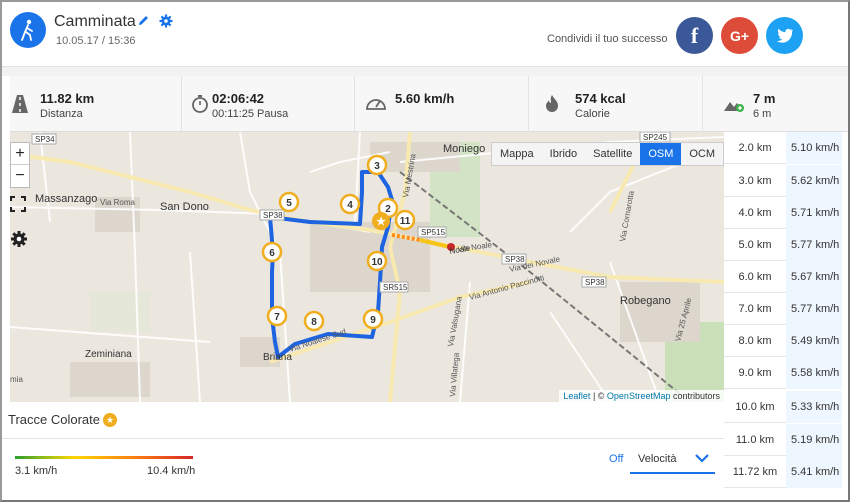 Image resolution: width=850 pixels, height=502 pixels. I want to click on leaflet-link: Leaflet, so click(576, 396).